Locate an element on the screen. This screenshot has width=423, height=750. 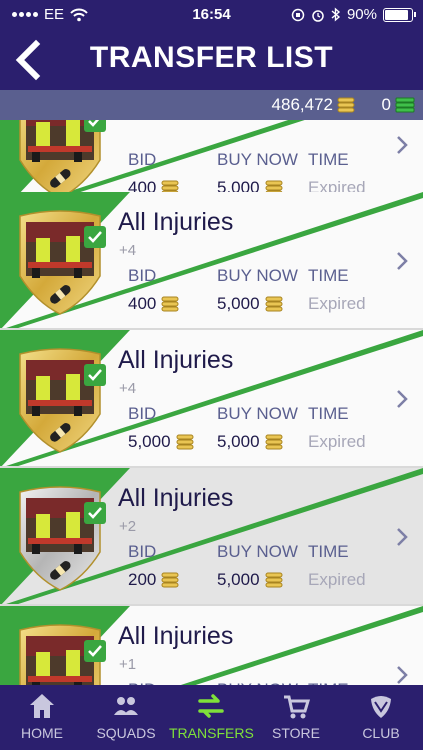
tab-store: STORE is located at coordinates (296, 717).